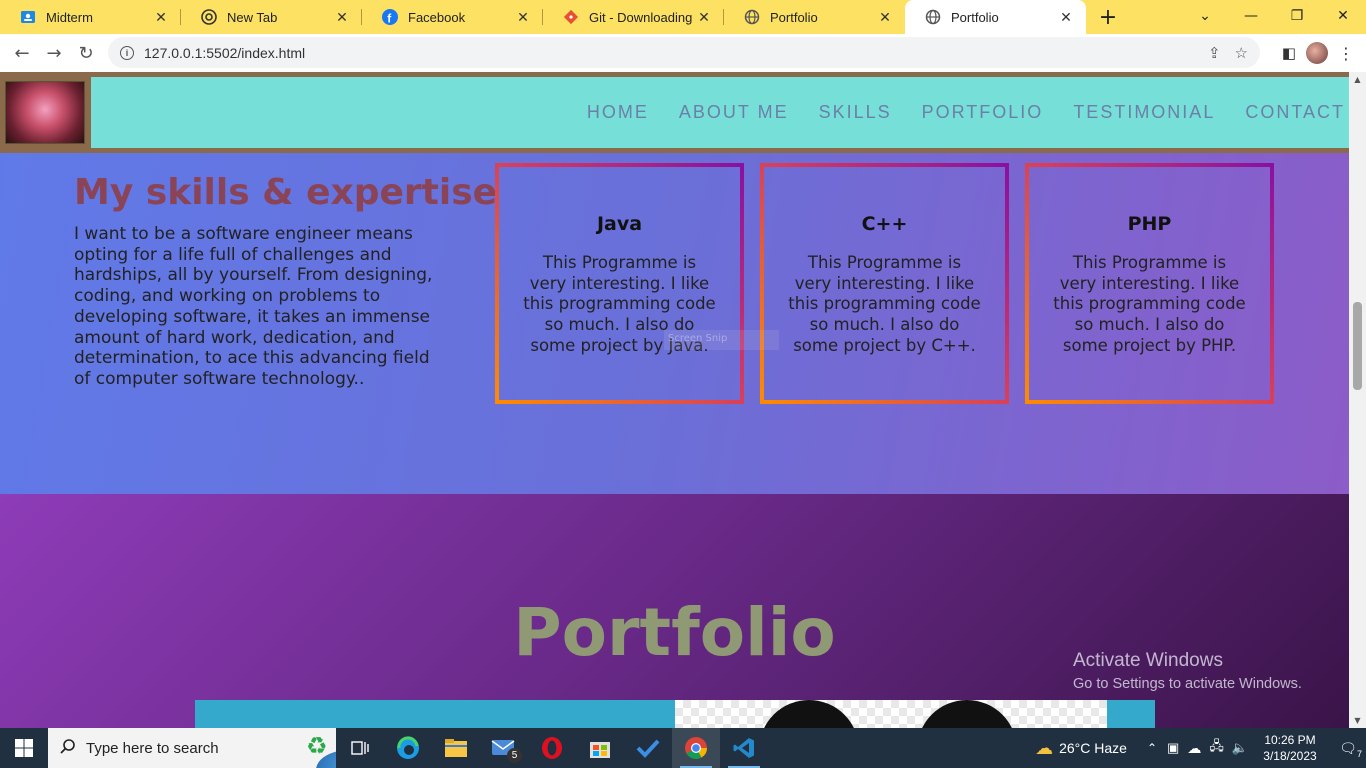 Image resolution: width=1366 pixels, height=768 pixels. What do you see at coordinates (1359, 753) in the screenshot?
I see `notification-count: 7` at bounding box center [1359, 753].